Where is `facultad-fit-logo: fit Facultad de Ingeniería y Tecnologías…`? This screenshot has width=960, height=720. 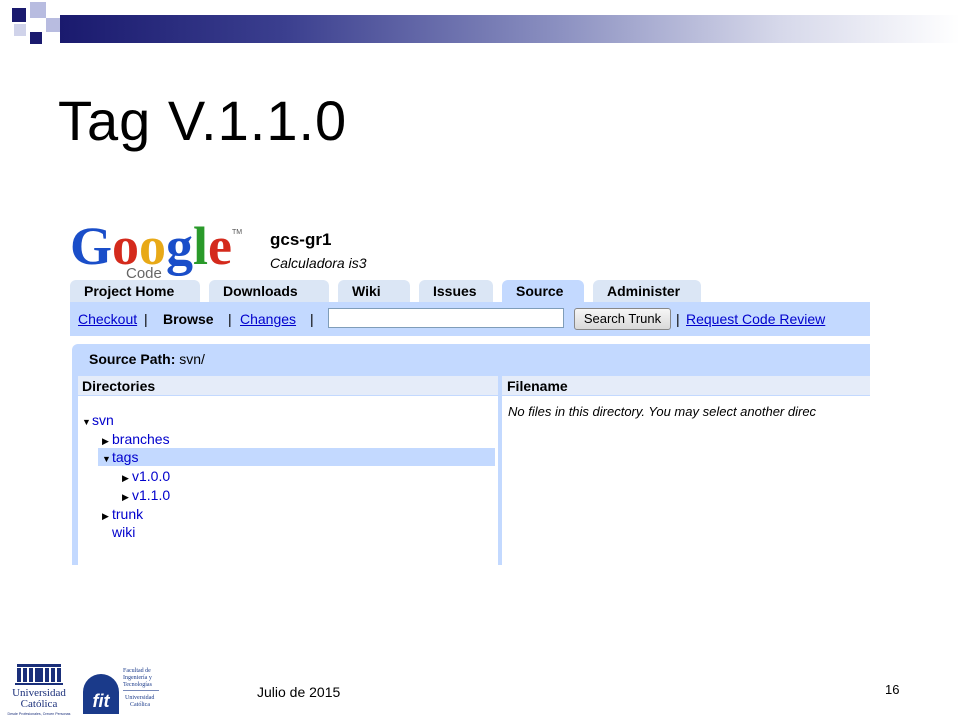 facultad-fit-logo: fit Facultad de Ingeniería y Tecnologías… is located at coordinates (121, 691).